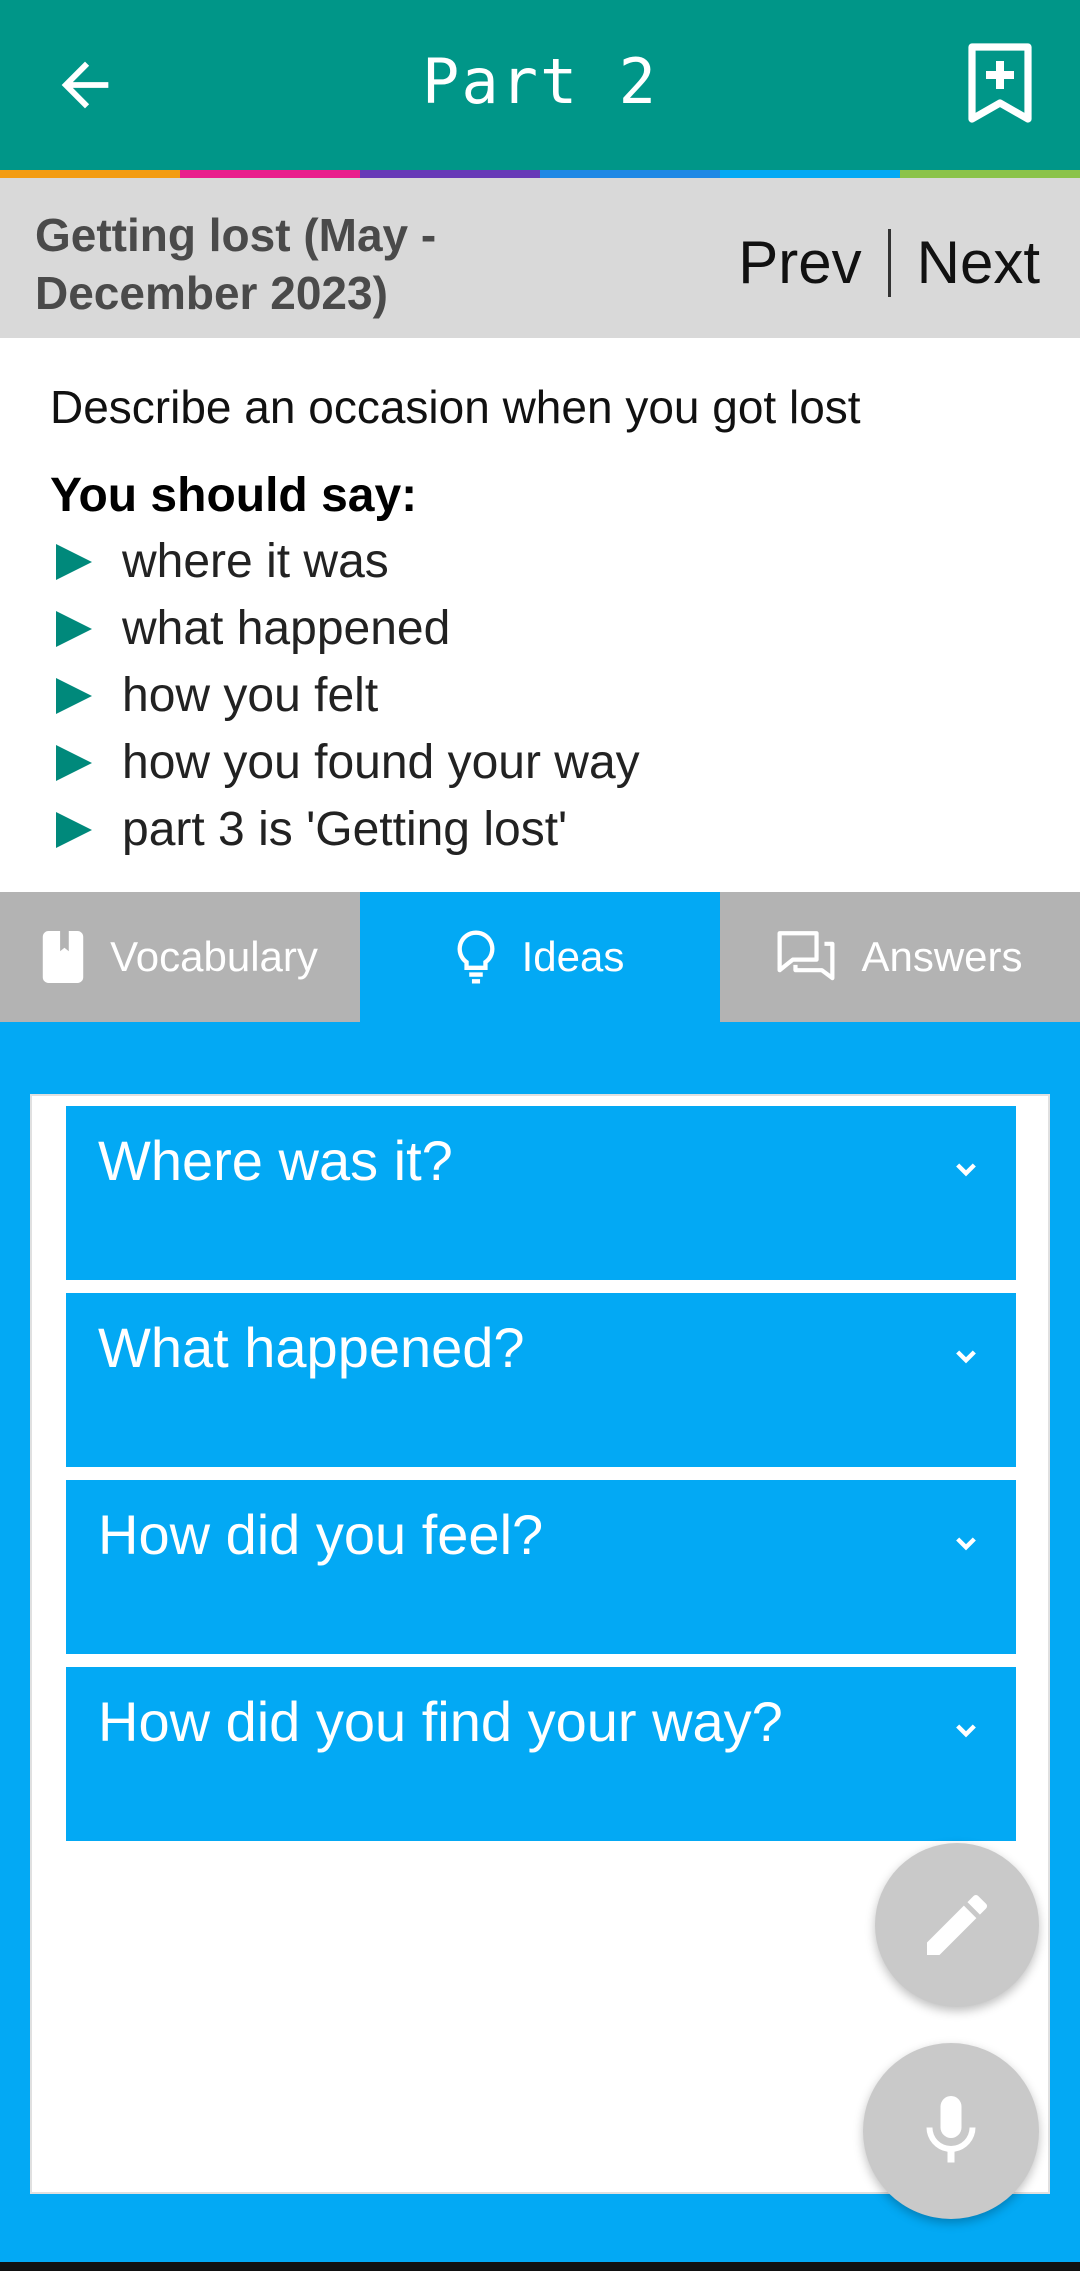  Describe the element at coordinates (255, 561) in the screenshot. I see `cue-point-text: where it was` at that location.